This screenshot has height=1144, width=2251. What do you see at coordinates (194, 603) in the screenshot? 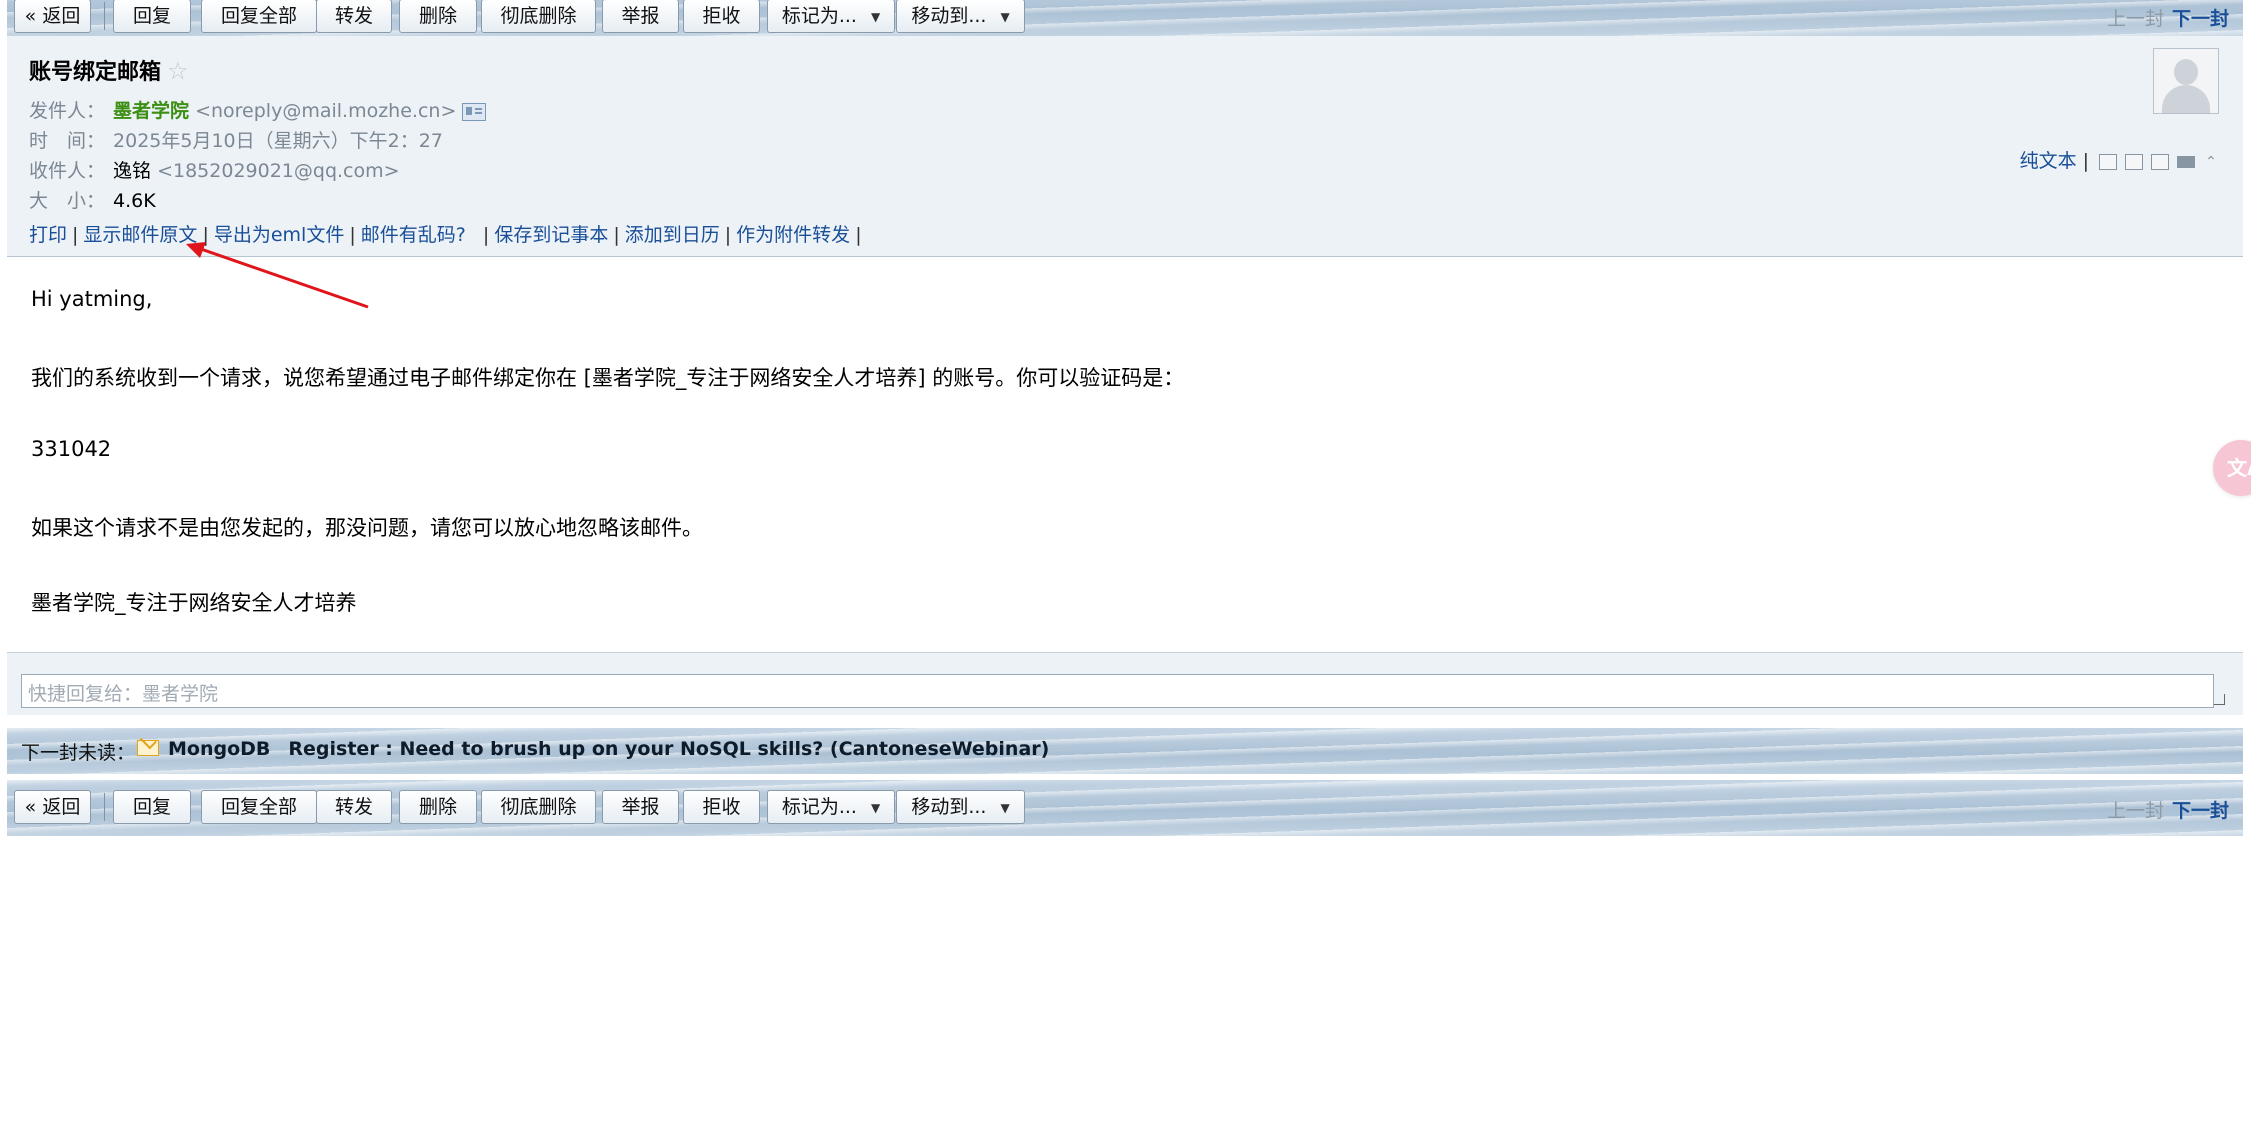
I see `signature-text: 墨者学院_专注于网络安全人才培养` at bounding box center [194, 603].